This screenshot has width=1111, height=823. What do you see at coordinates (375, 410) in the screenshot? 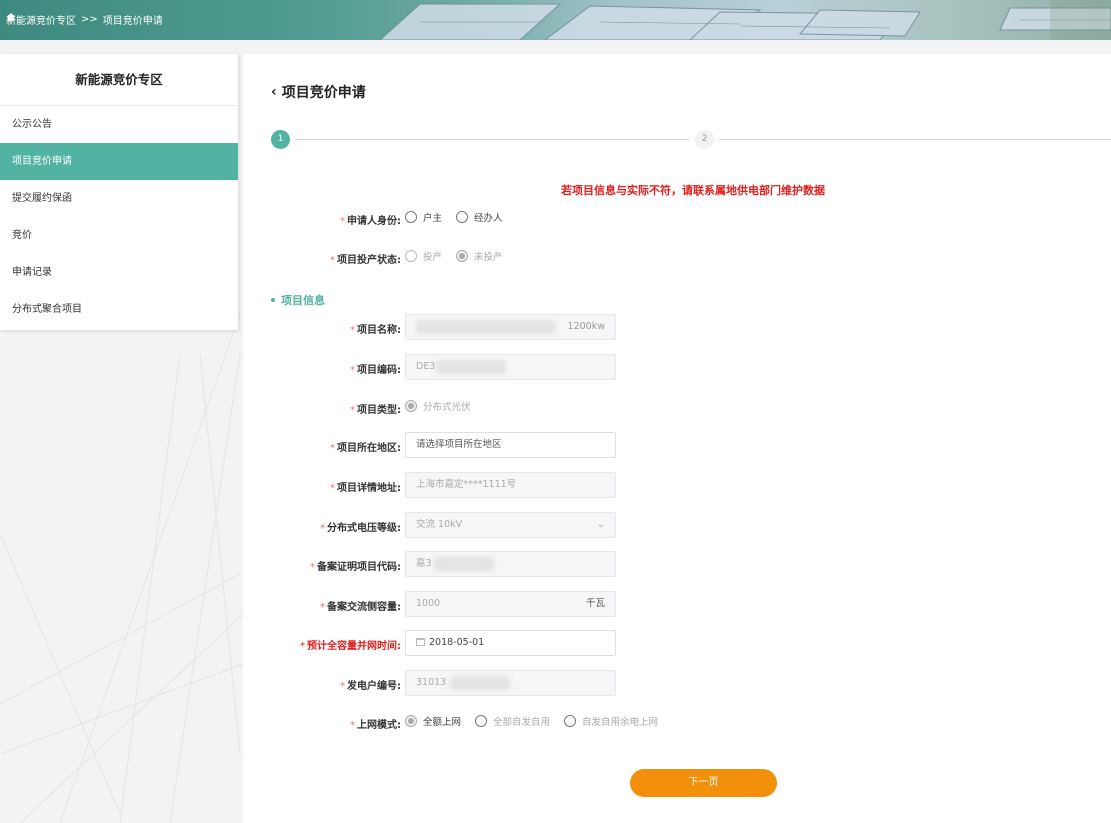
I see `project-type-label: * 项目类型:` at bounding box center [375, 410].